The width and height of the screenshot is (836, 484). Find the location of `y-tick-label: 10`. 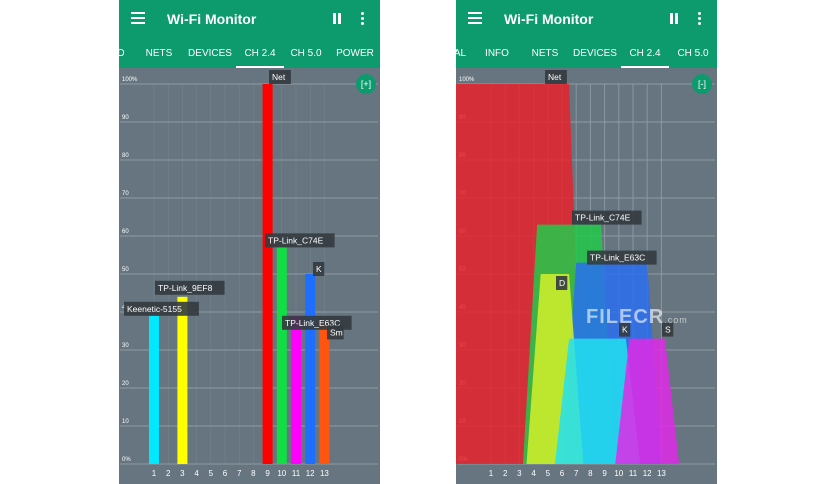

y-tick-label: 10 is located at coordinates (125, 422).